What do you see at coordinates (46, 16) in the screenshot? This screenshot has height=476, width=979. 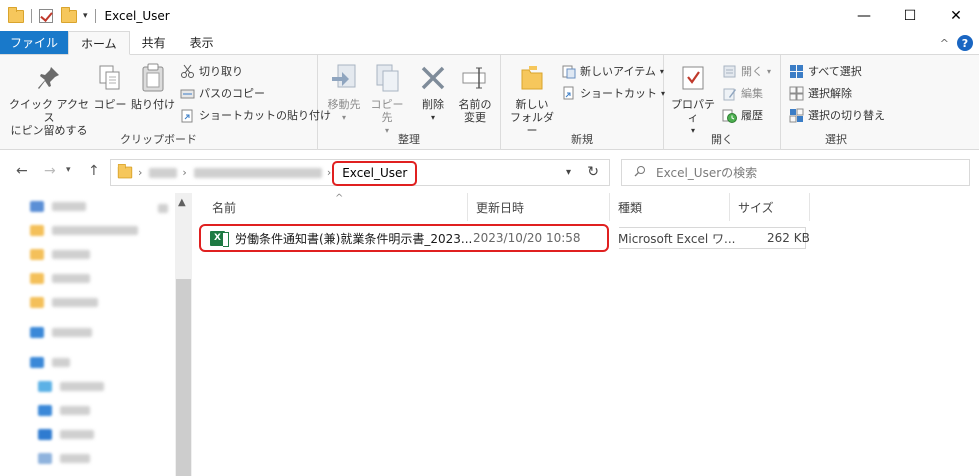 I see `properties-check-icon` at bounding box center [46, 16].